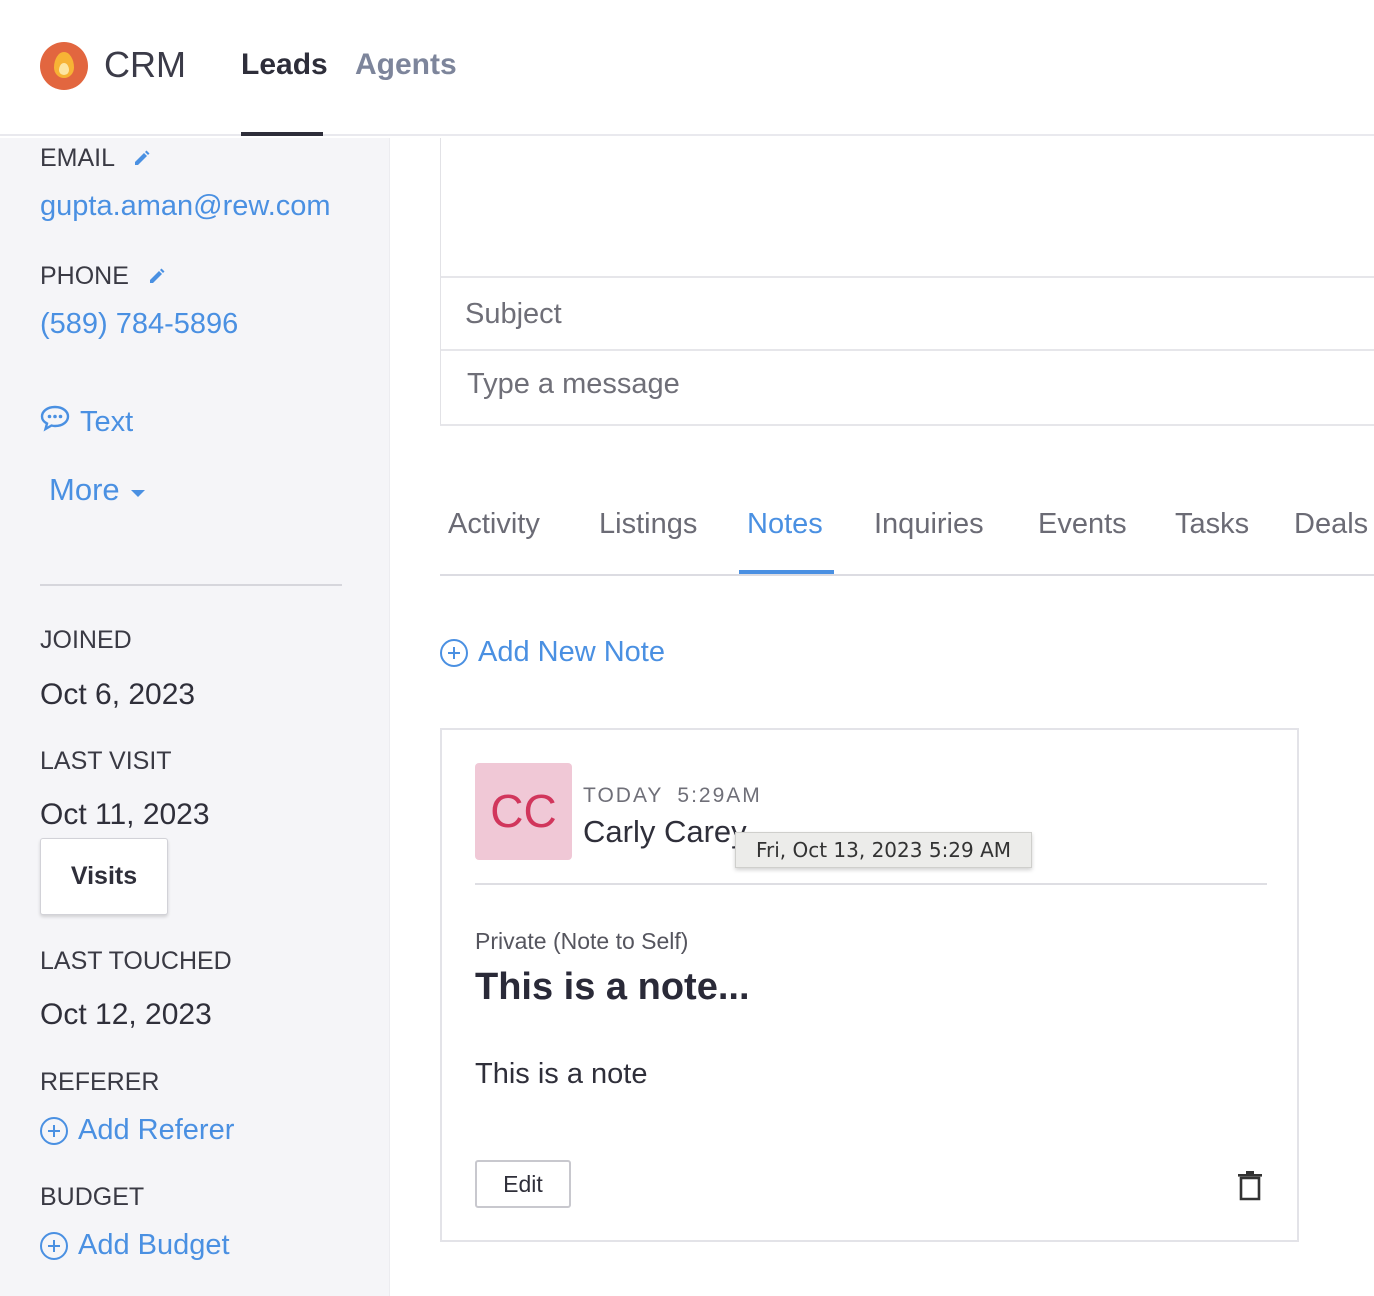  What do you see at coordinates (1082, 524) in the screenshot?
I see `tab-events: Events` at bounding box center [1082, 524].